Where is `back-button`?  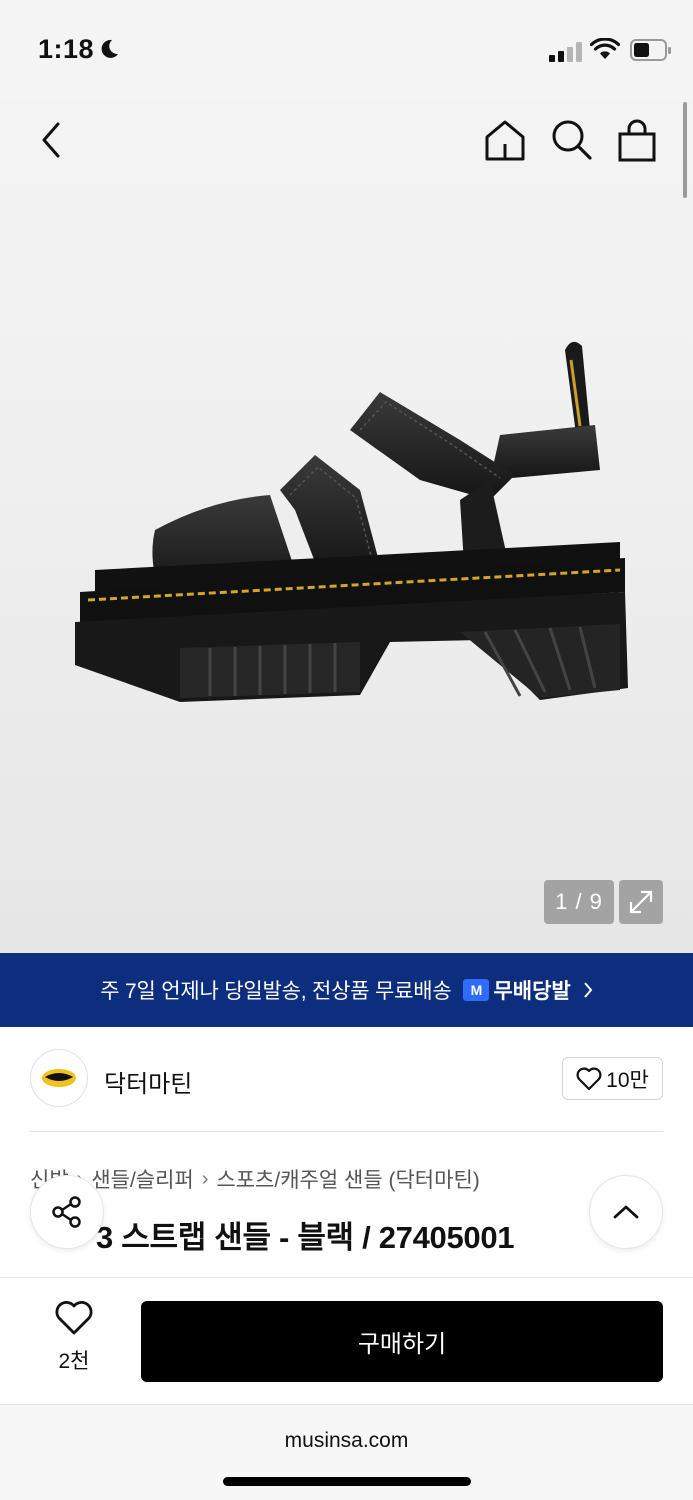 back-button is located at coordinates (56, 140).